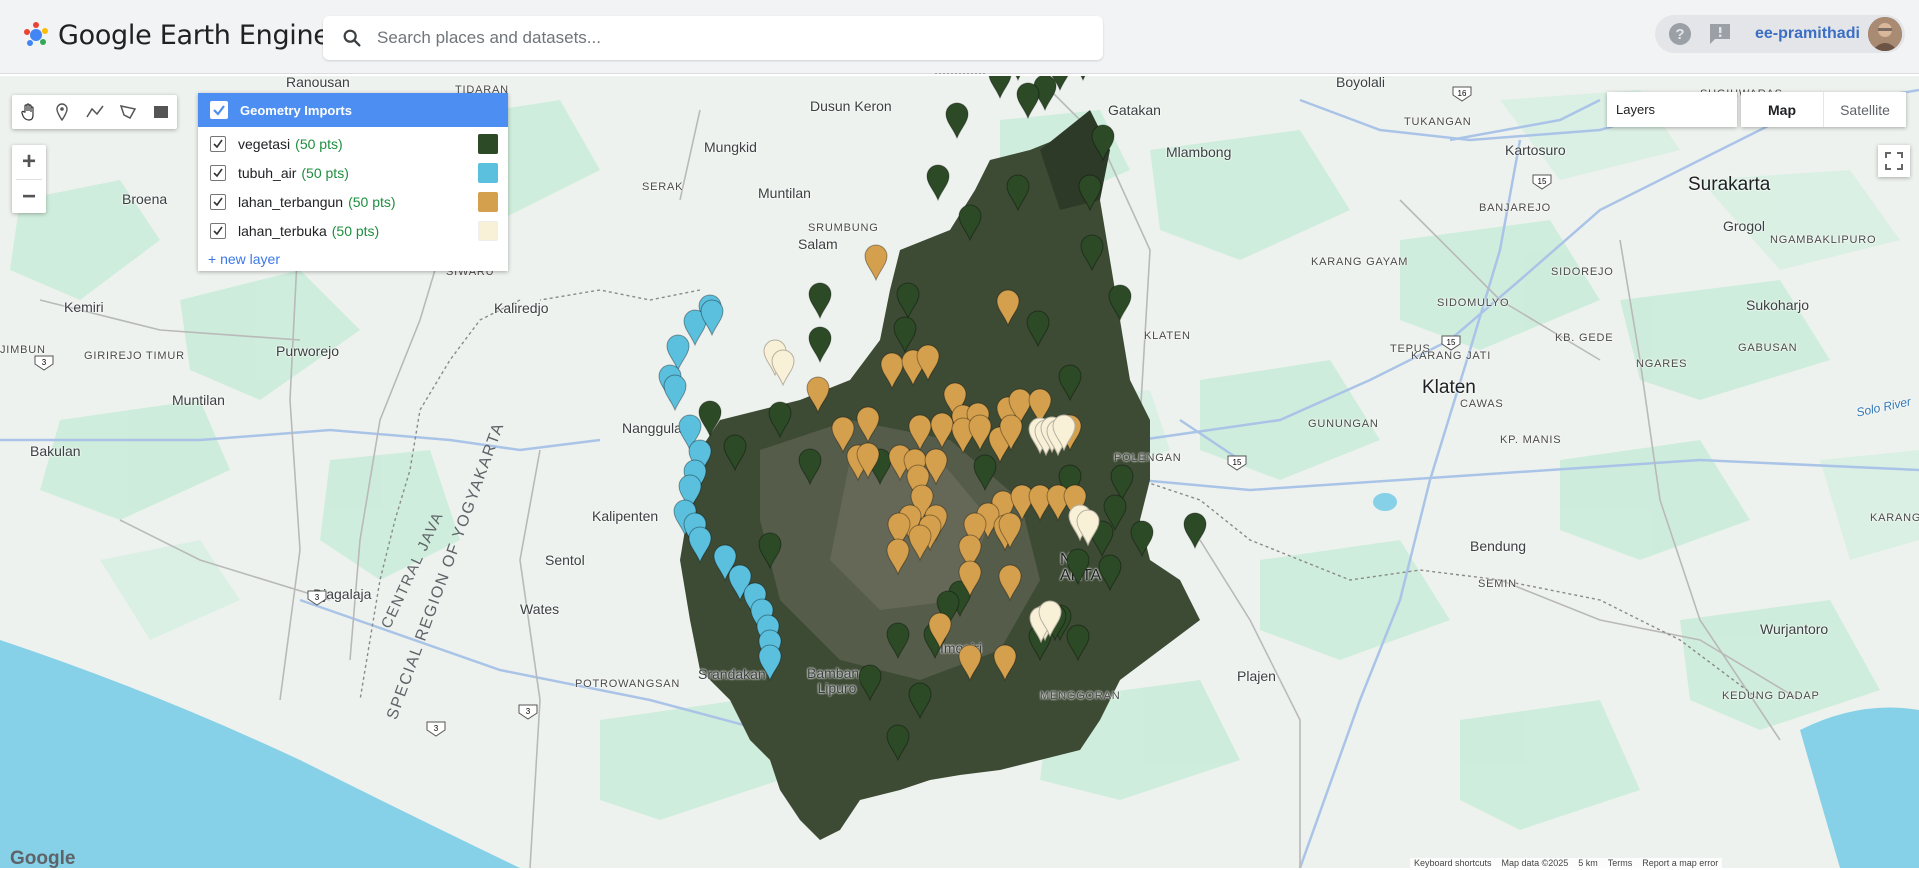  I want to click on terms-link: Terms, so click(1620, 863).